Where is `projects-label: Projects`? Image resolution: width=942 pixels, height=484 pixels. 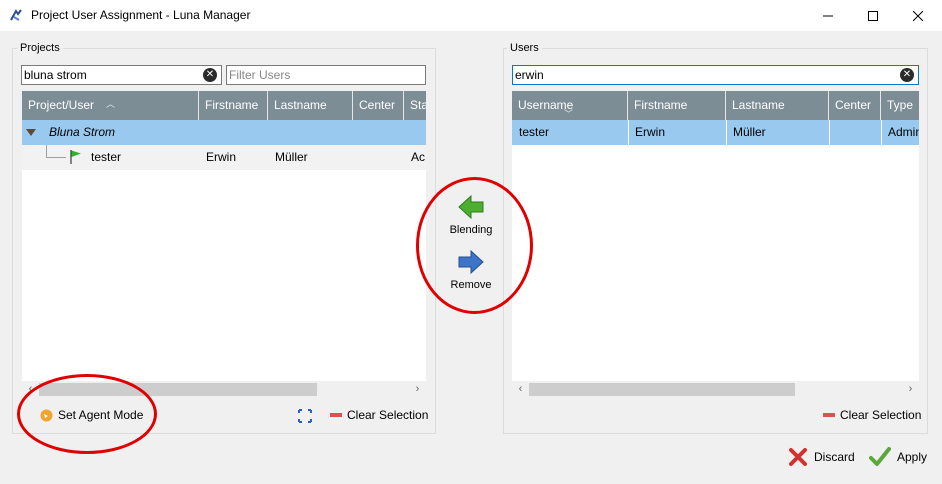
projects-label: Projects is located at coordinates (40, 48).